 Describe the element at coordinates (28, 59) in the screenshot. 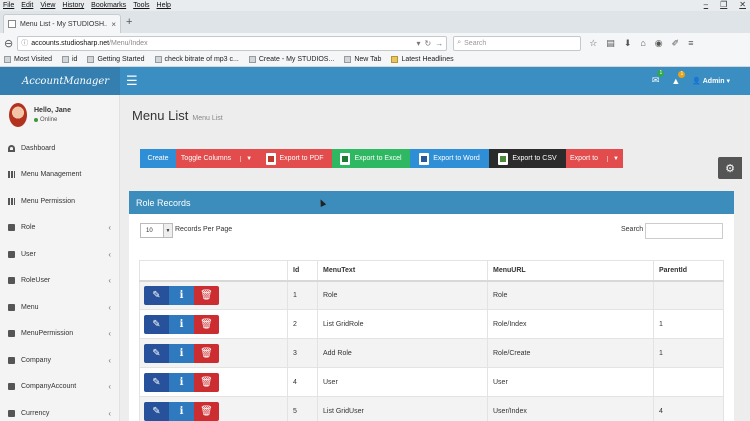

I see `bookmark-most-visited: Most Visited` at that location.